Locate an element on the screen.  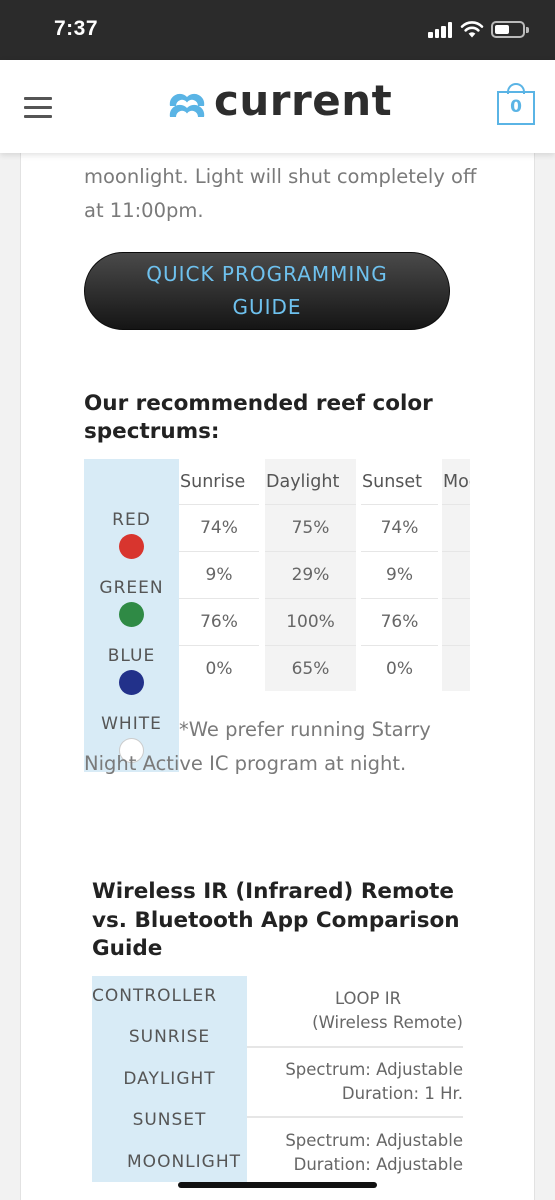
column-sunrise: Sunrise 74% 9% 76% 0% is located at coordinates (220, 575).